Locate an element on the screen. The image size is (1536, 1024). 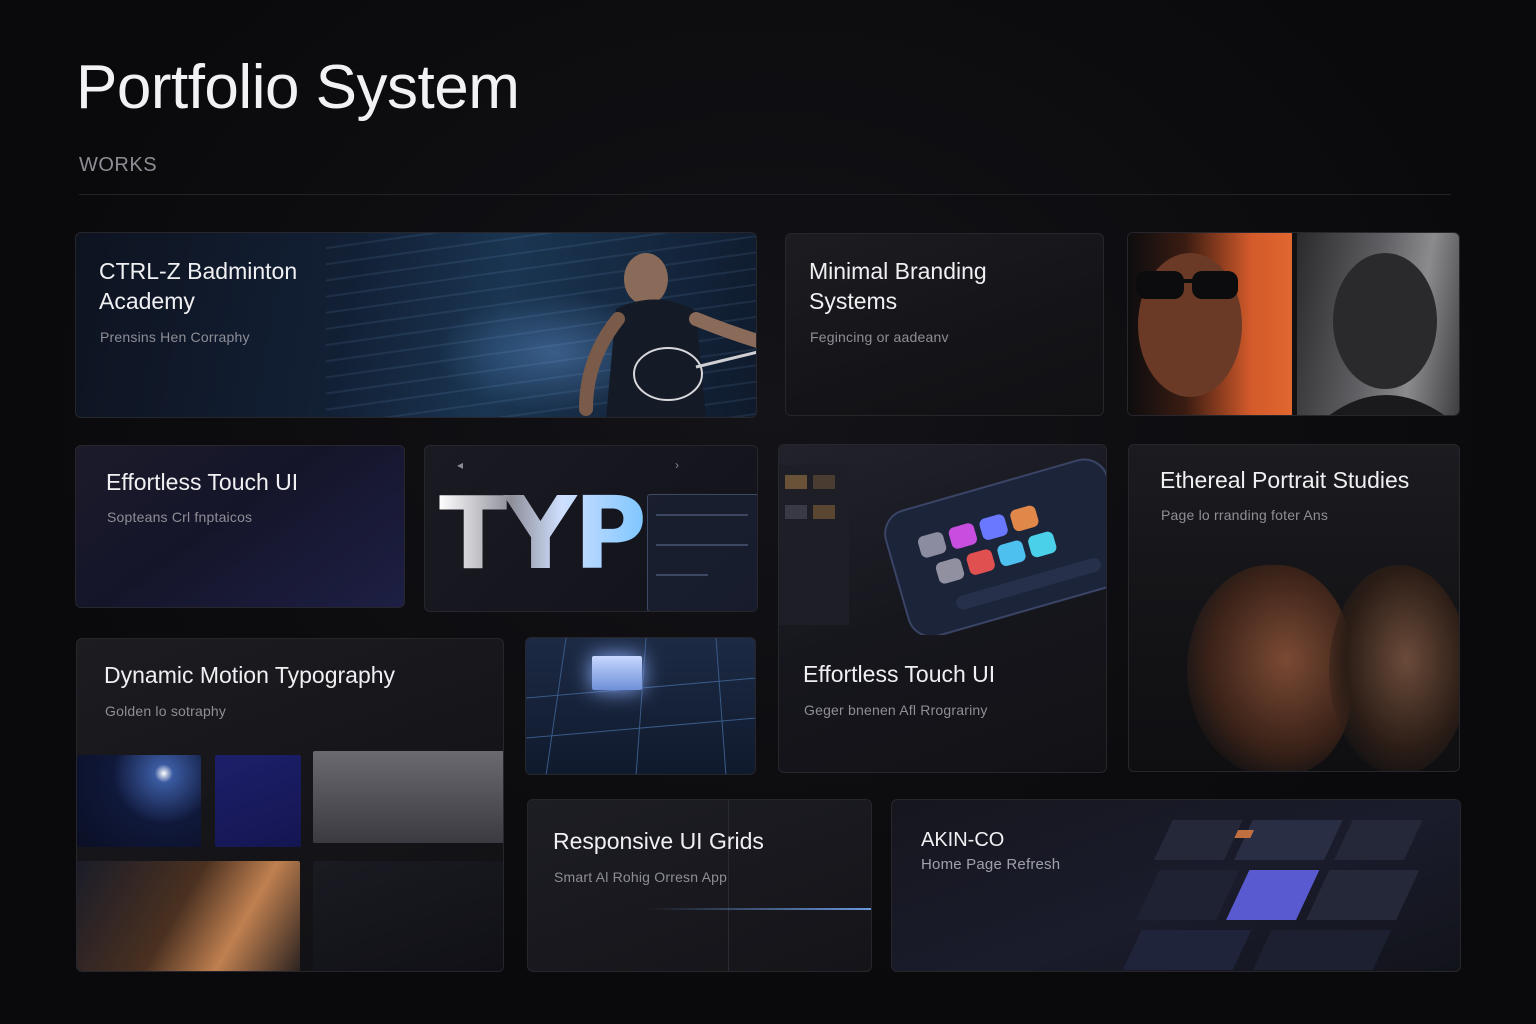
thumbnail-sparkle-image is located at coordinates (139, 801).